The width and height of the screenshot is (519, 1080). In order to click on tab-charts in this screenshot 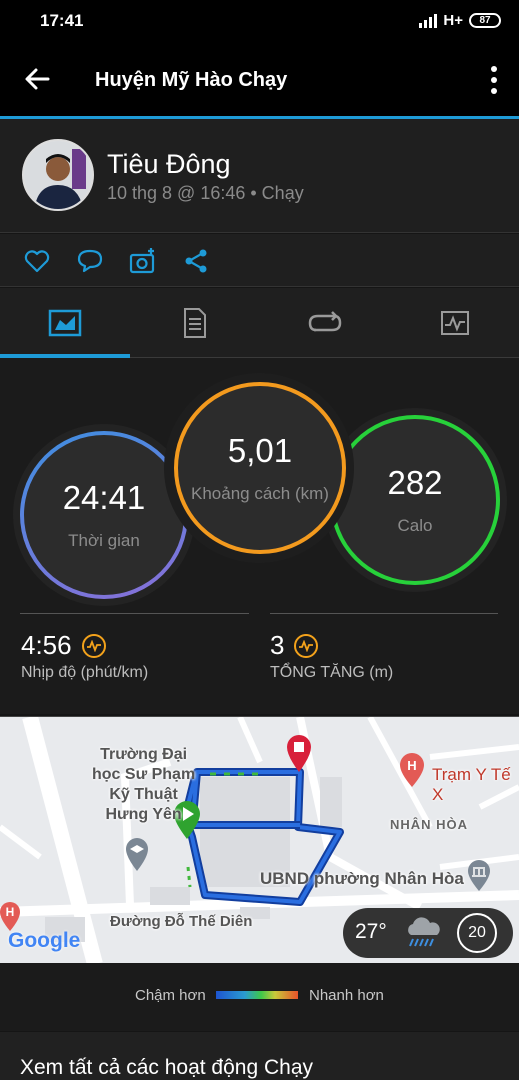, I will do `click(454, 323)`.